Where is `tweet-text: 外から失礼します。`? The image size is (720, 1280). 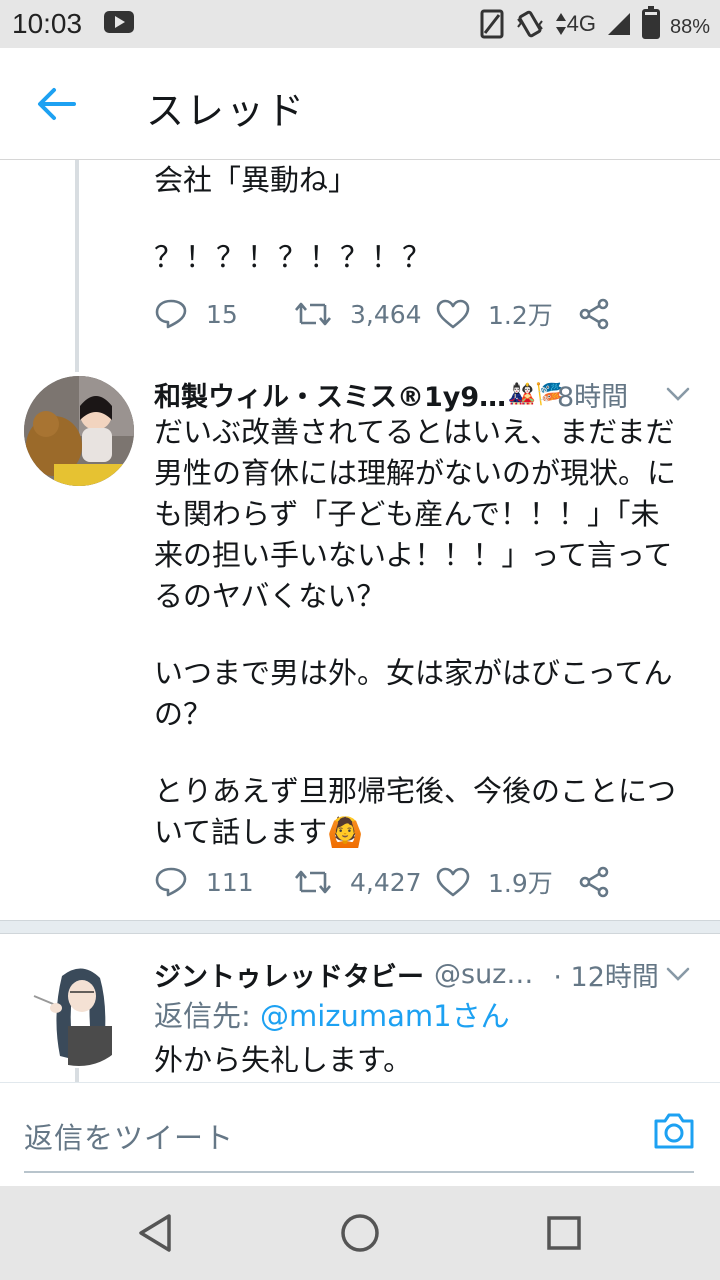 tweet-text: 外から失礼します。 is located at coordinates (283, 1060).